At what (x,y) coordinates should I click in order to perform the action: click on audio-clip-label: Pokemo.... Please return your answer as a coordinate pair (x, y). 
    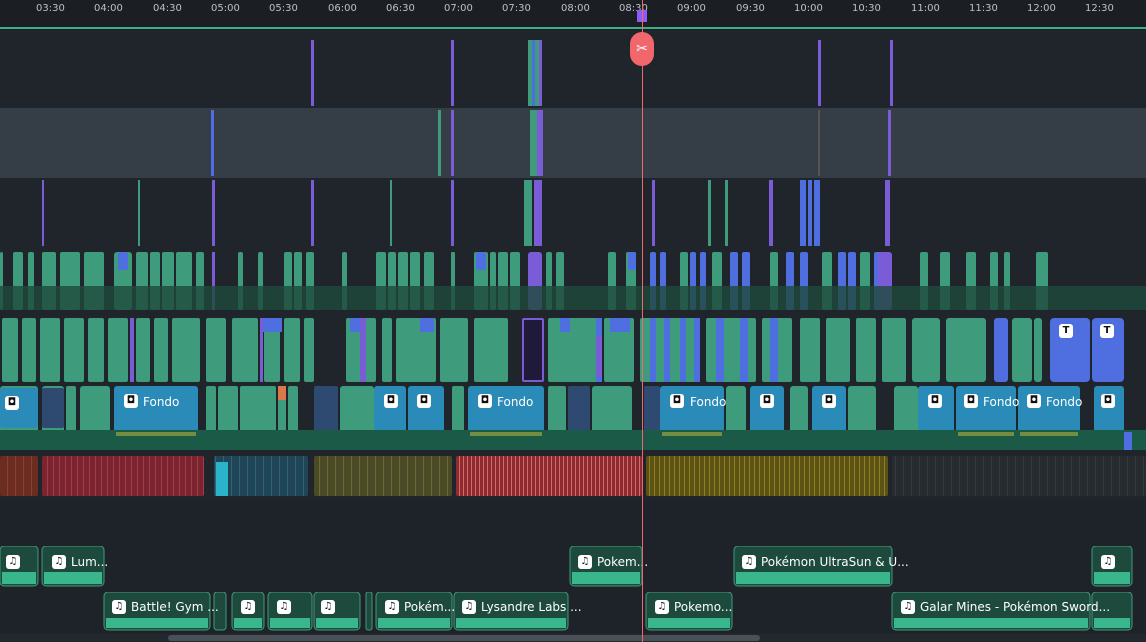
    Looking at the image, I should click on (703, 607).